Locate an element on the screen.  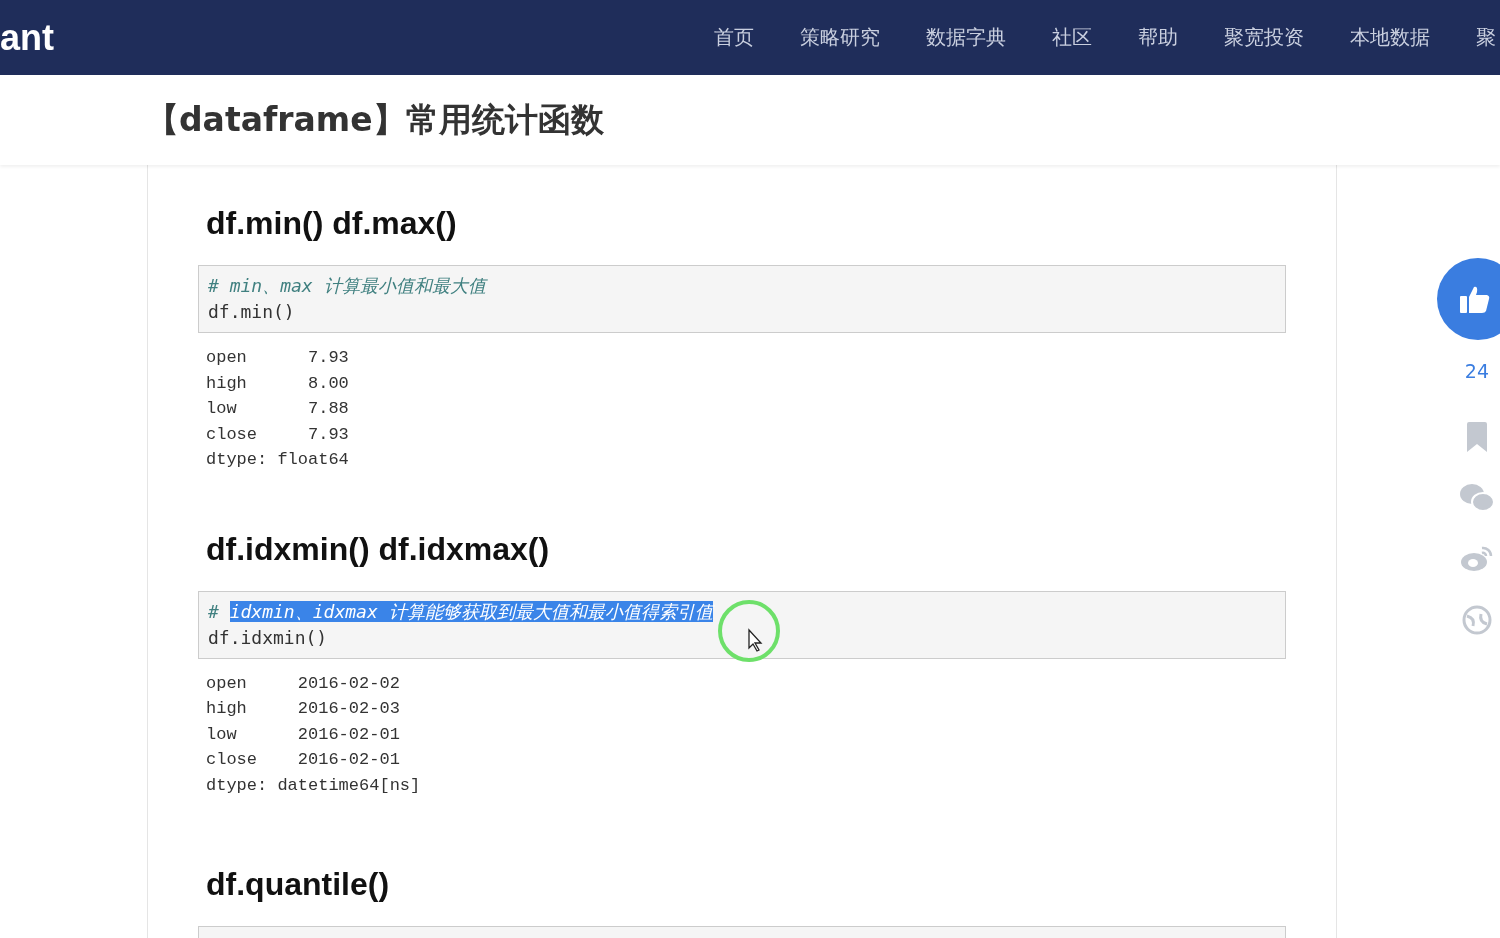
output-line: high 8.00 is located at coordinates (278, 383).